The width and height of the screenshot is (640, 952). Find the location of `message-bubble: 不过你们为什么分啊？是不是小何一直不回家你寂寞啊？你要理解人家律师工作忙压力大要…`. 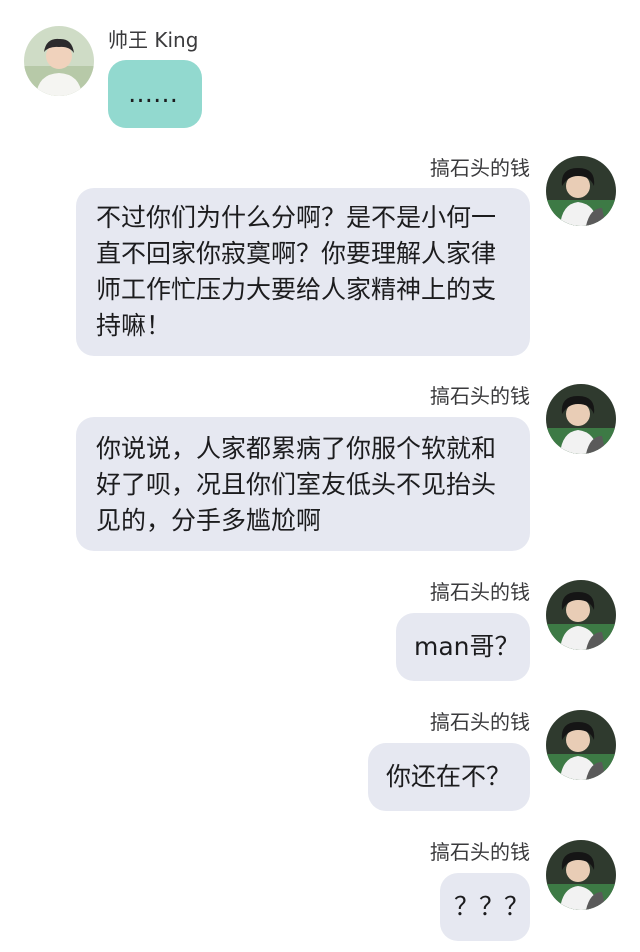

message-bubble: 不过你们为什么分啊？是不是小何一直不回家你寂寞啊？你要理解人家律师工作忙压力大要… is located at coordinates (303, 272).